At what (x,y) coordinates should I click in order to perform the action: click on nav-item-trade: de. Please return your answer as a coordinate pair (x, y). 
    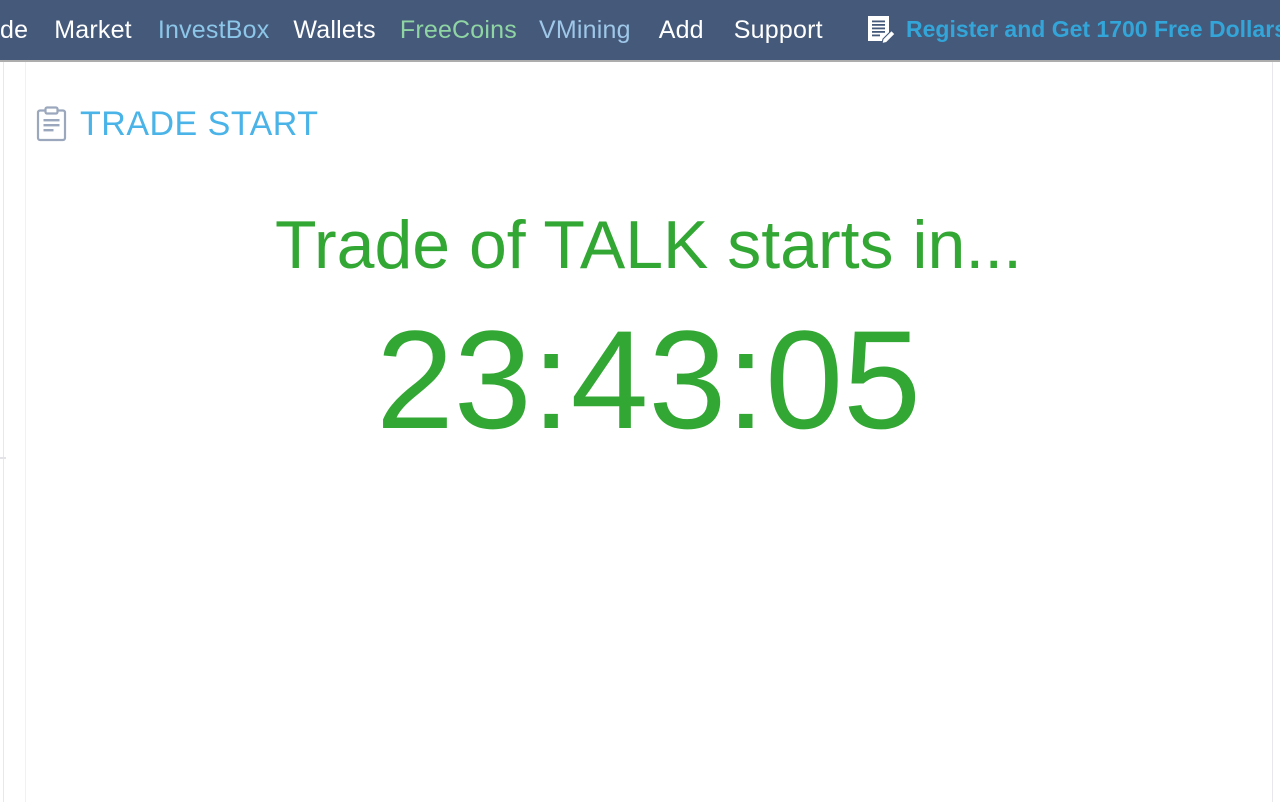
    Looking at the image, I should click on (14, 30).